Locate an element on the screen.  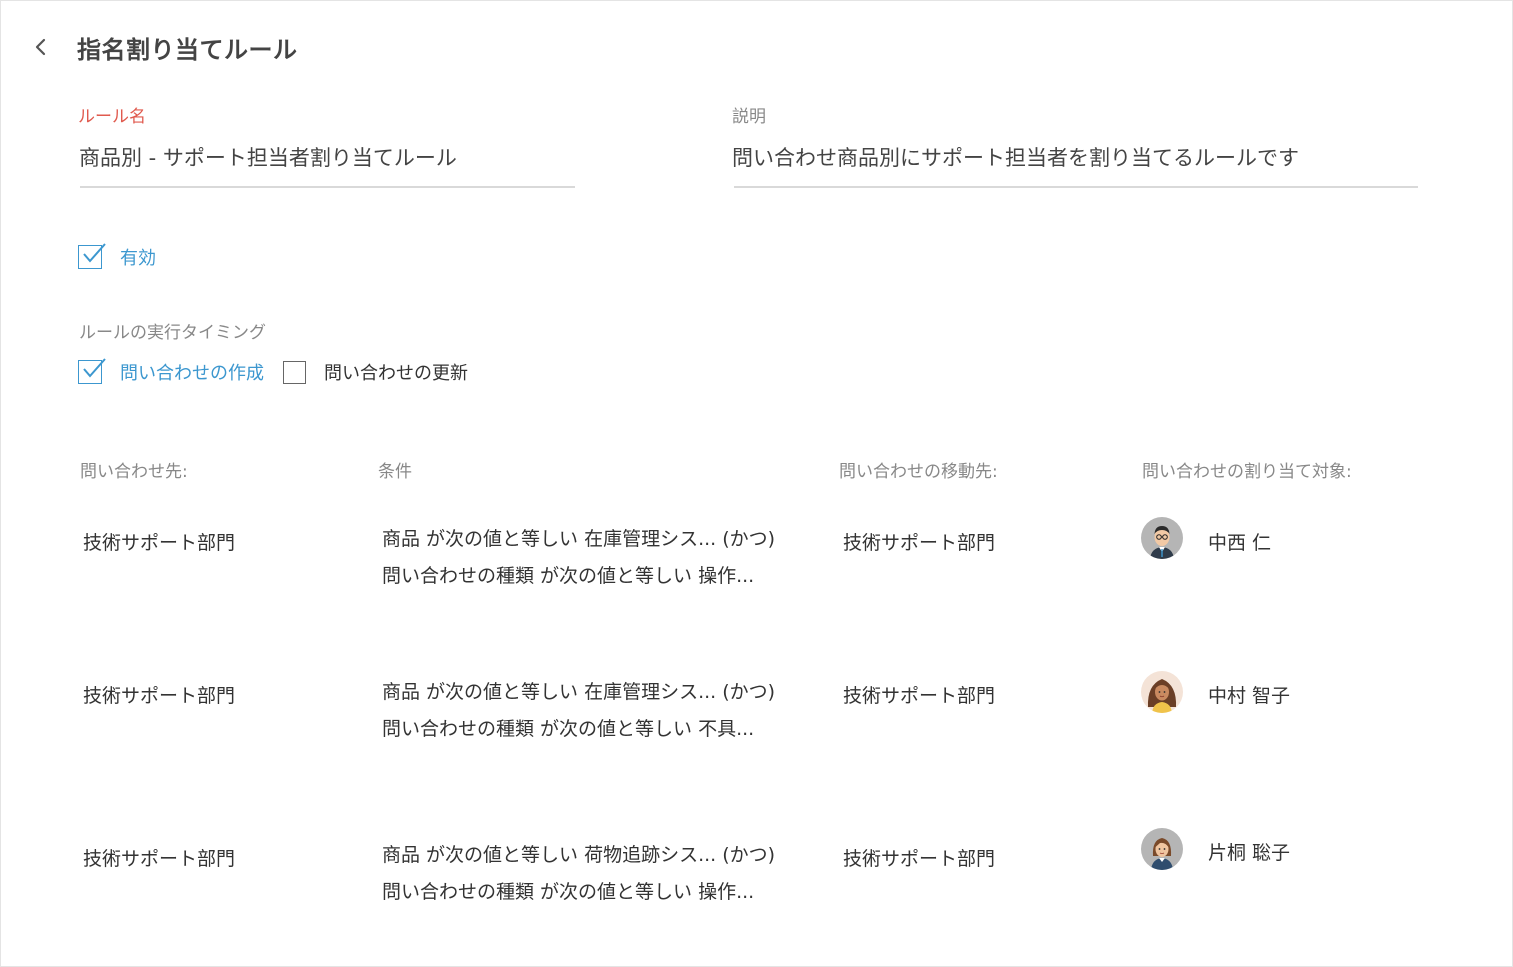
back-button is located at coordinates (41, 47).